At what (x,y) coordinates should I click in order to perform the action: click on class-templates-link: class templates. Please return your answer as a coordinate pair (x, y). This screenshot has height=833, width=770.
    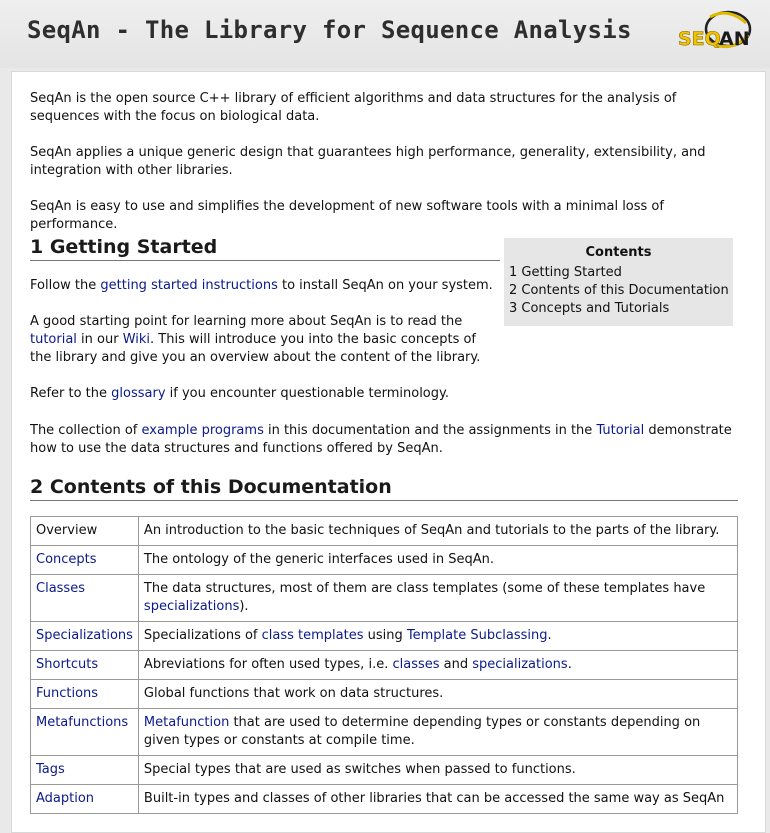
    Looking at the image, I should click on (313, 635).